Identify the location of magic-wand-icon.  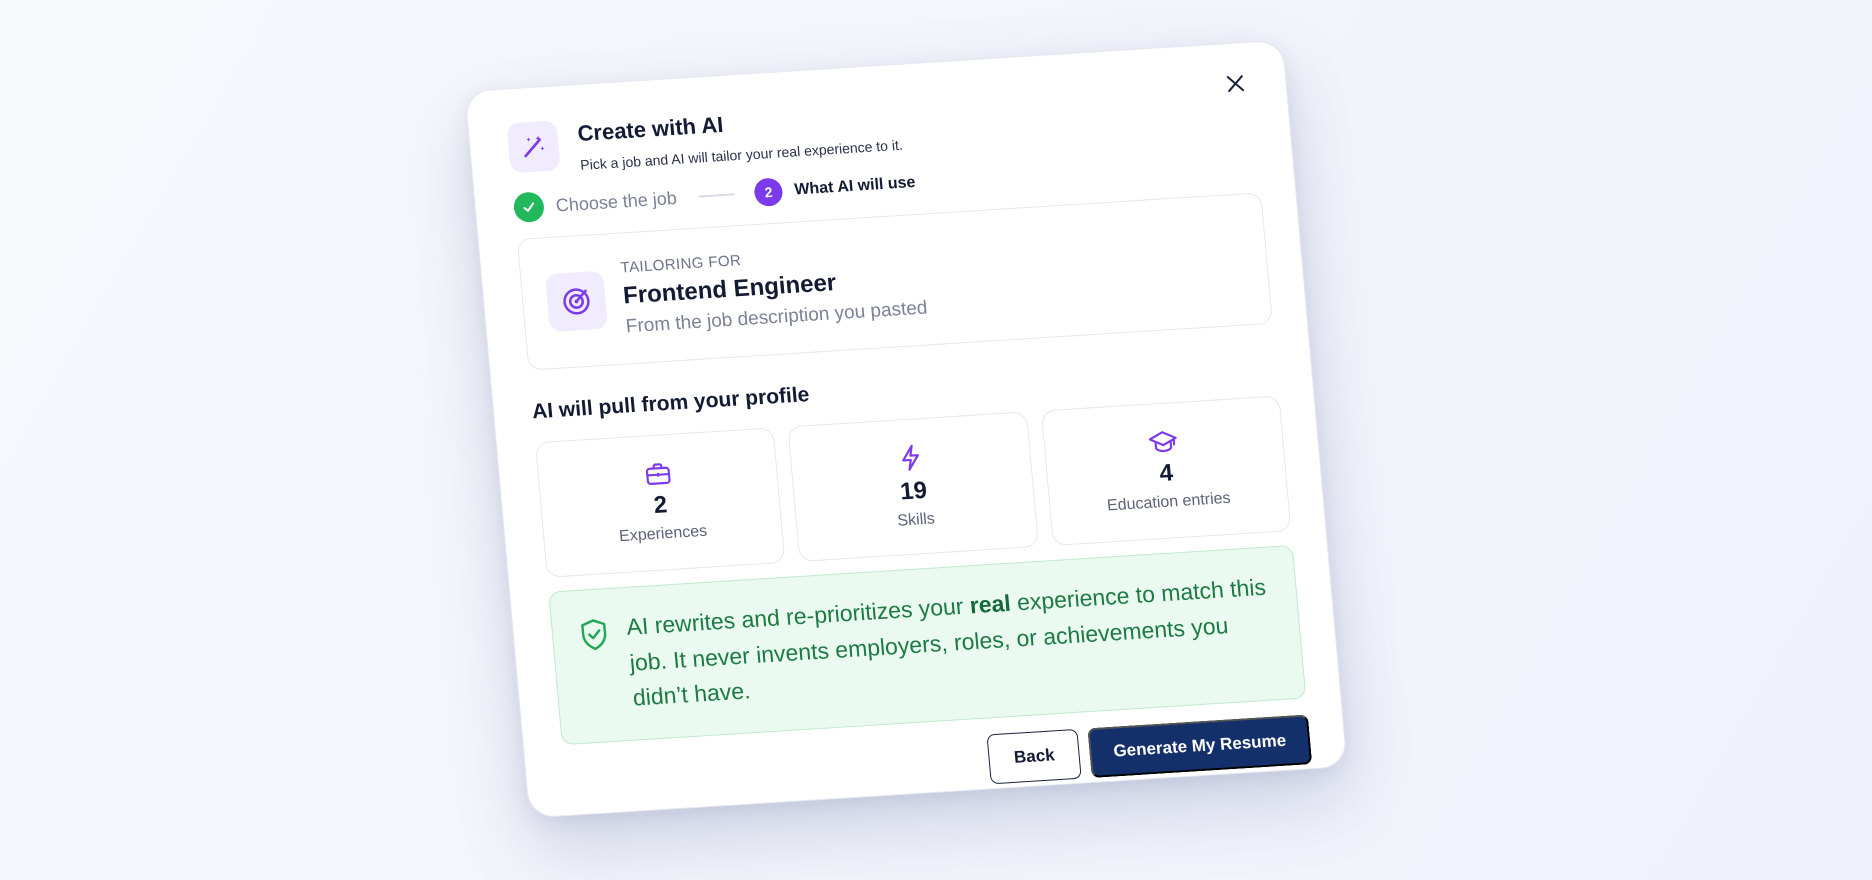
(534, 146).